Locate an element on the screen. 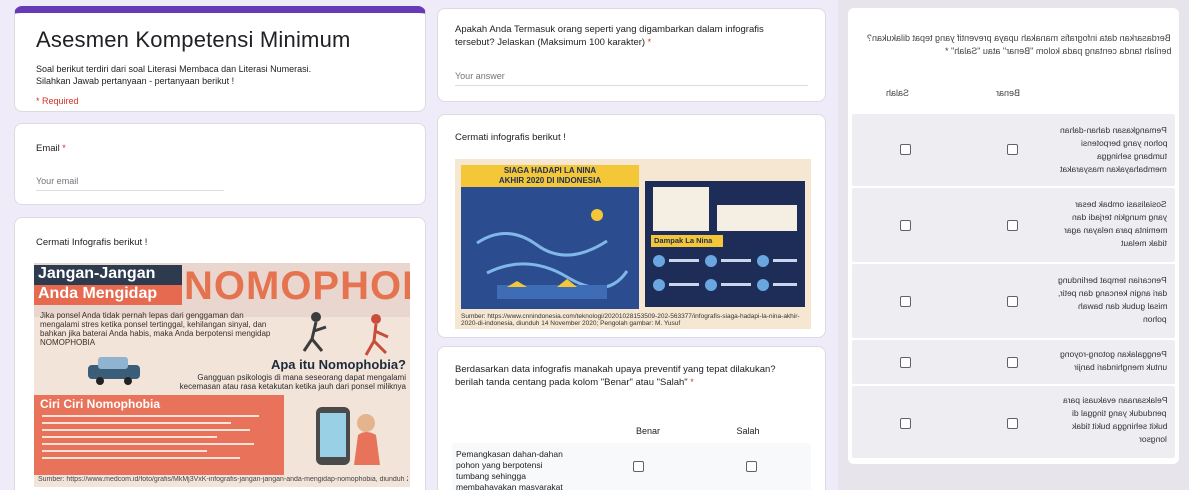 The height and width of the screenshot is (490, 1189). mirrored-row-1-benar-checkbox is located at coordinates (1012, 149).